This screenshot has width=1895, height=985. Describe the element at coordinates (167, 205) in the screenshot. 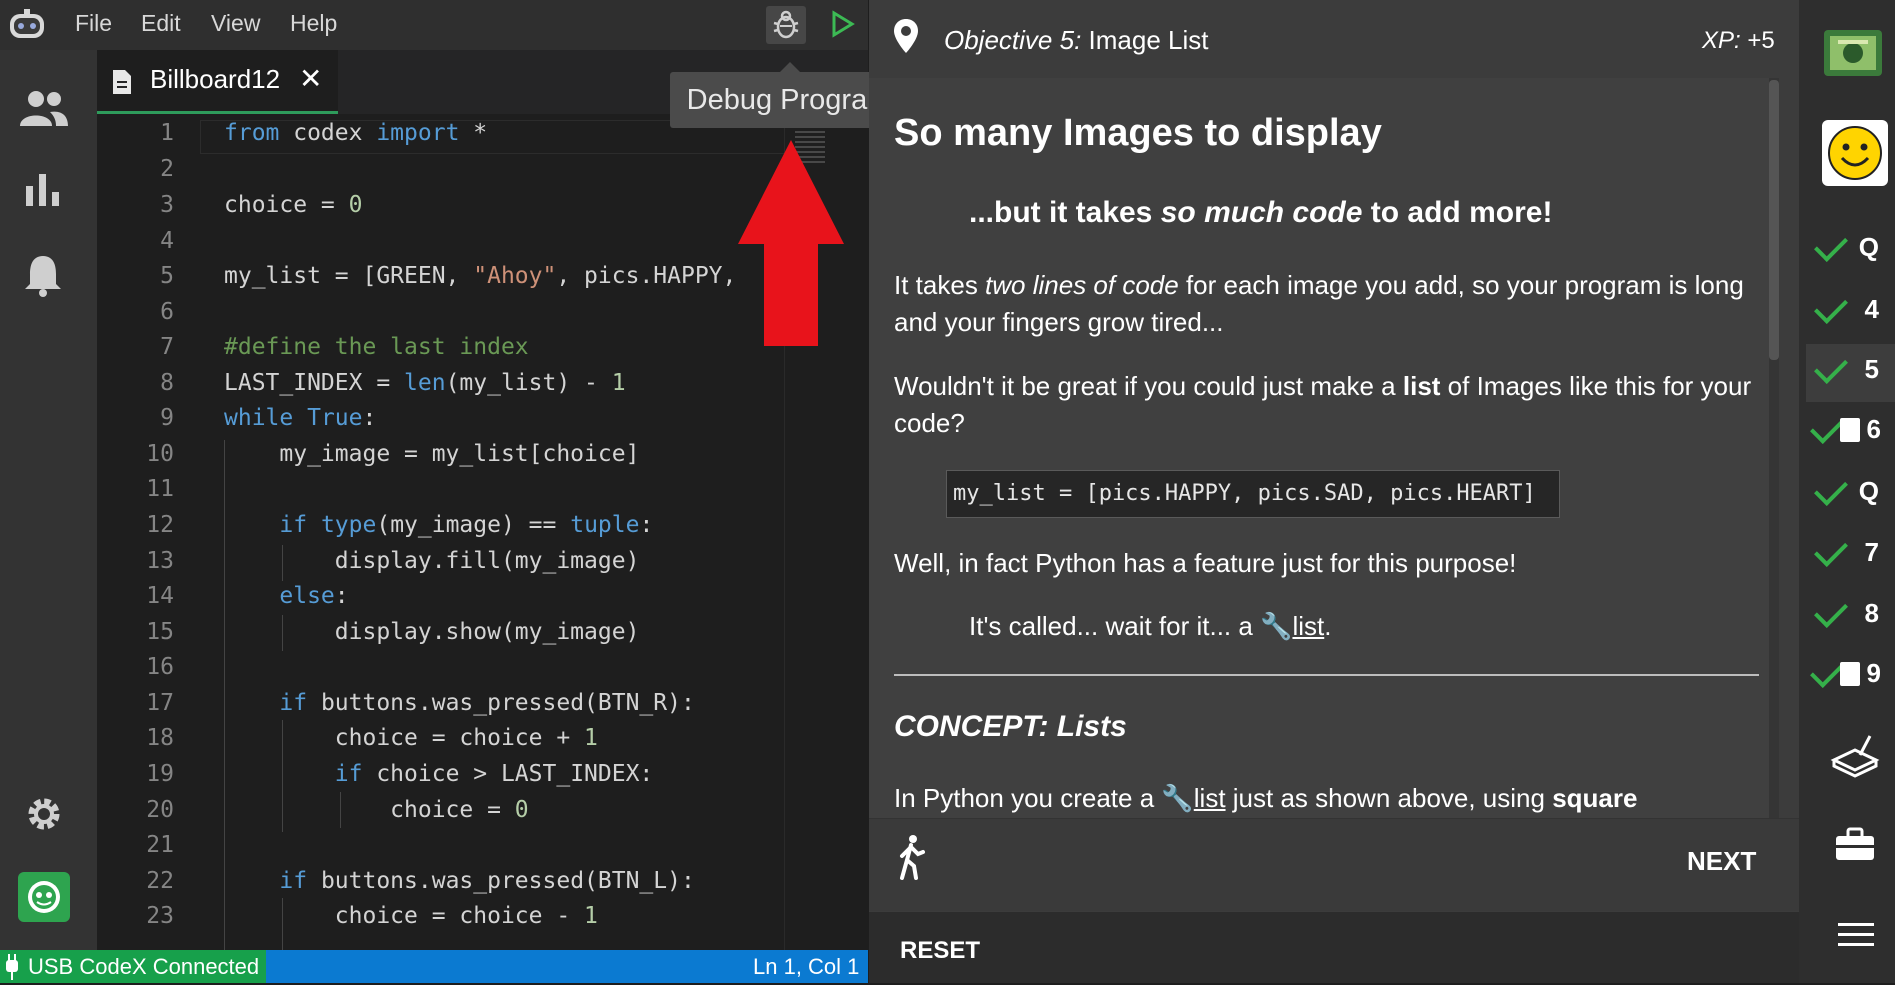

I see `line-number: 3` at that location.